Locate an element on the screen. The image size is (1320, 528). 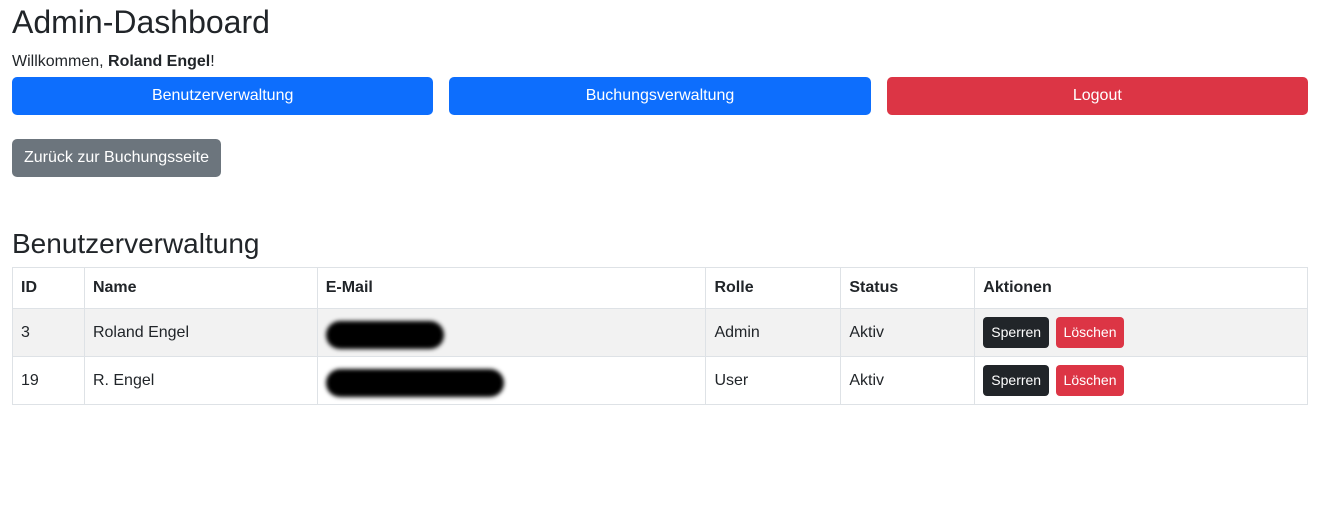
welcome-suffix: ! is located at coordinates (212, 61).